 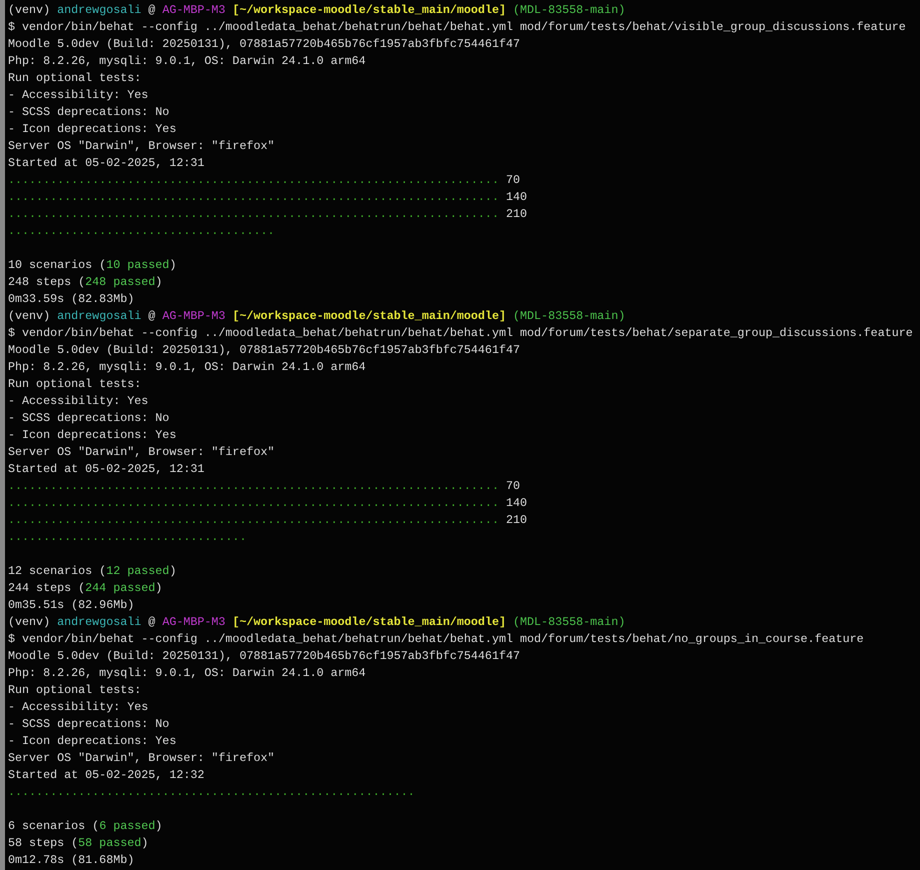 What do you see at coordinates (54, 826) in the screenshot?
I see `summary-text: 6 scenarios (` at bounding box center [54, 826].